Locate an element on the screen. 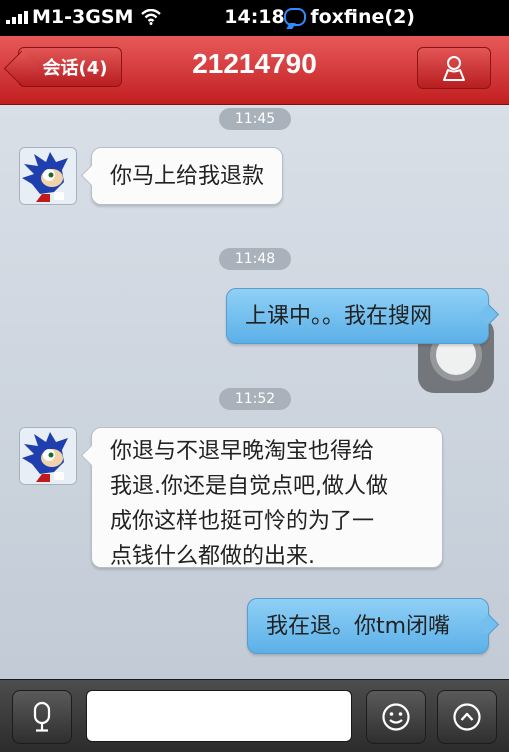 Image resolution: width=509 pixels, height=752 pixels. status-bar: M1-3GSM 14:18 foxfine(2) is located at coordinates (254, 18).